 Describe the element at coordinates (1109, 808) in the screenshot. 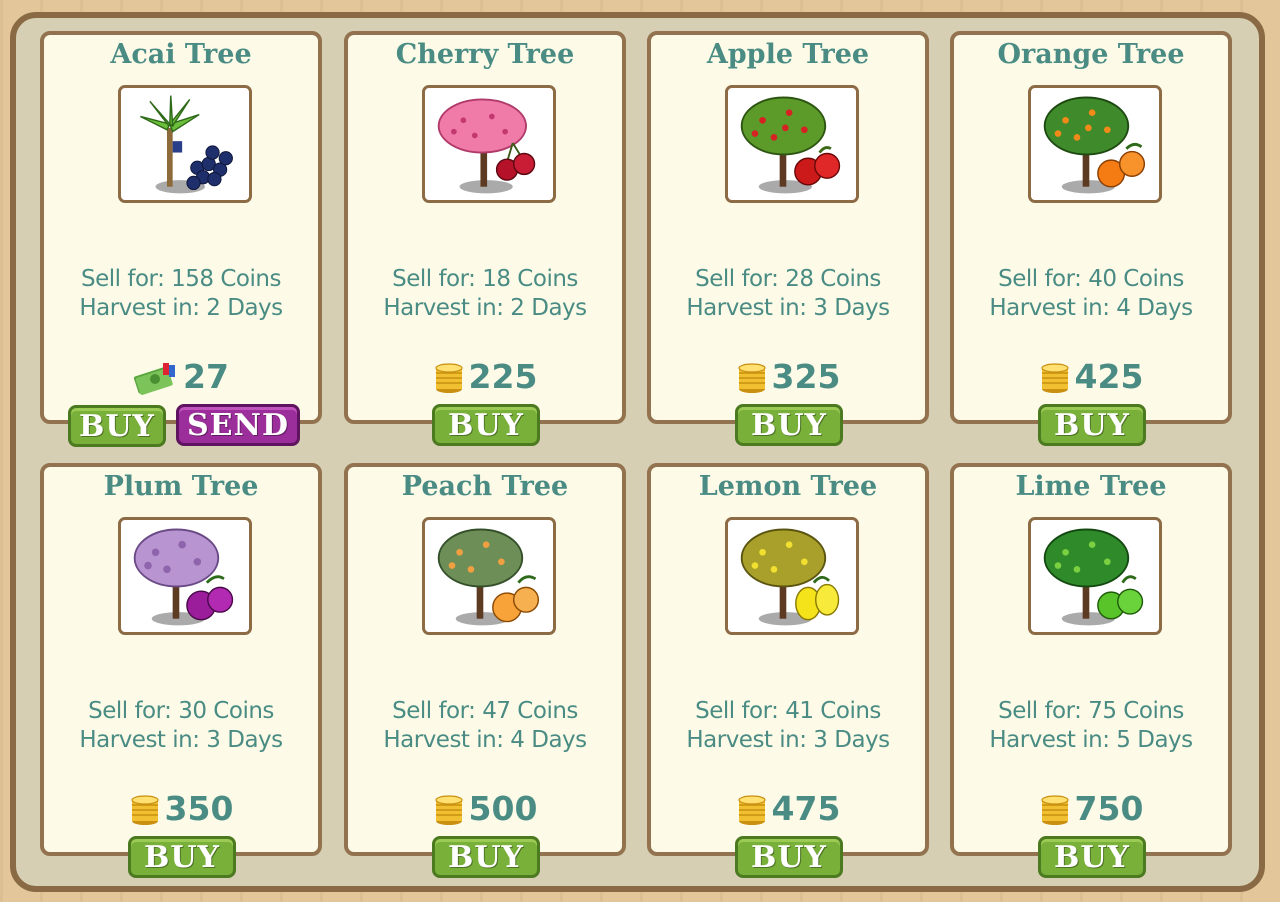

I see `price-value: 750` at that location.